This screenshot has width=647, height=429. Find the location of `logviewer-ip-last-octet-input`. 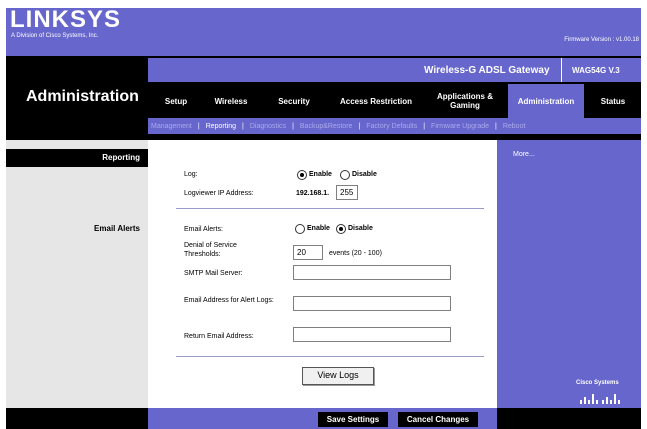

logviewer-ip-last-octet-input is located at coordinates (347, 192).